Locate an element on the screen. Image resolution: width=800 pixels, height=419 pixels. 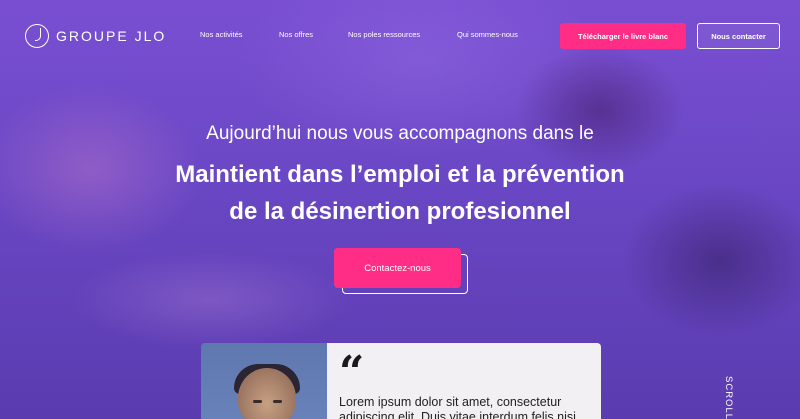
photo-face is located at coordinates (267, 393).